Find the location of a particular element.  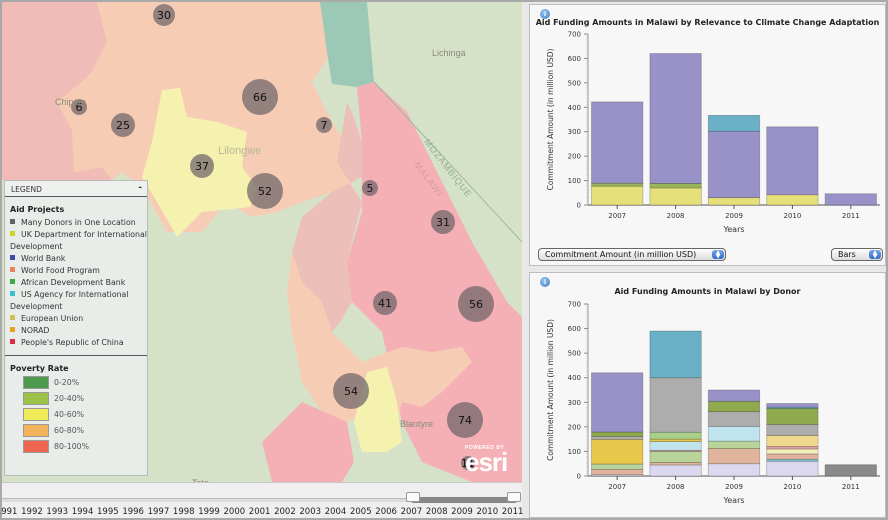

year-label: 2003 is located at coordinates (310, 512).